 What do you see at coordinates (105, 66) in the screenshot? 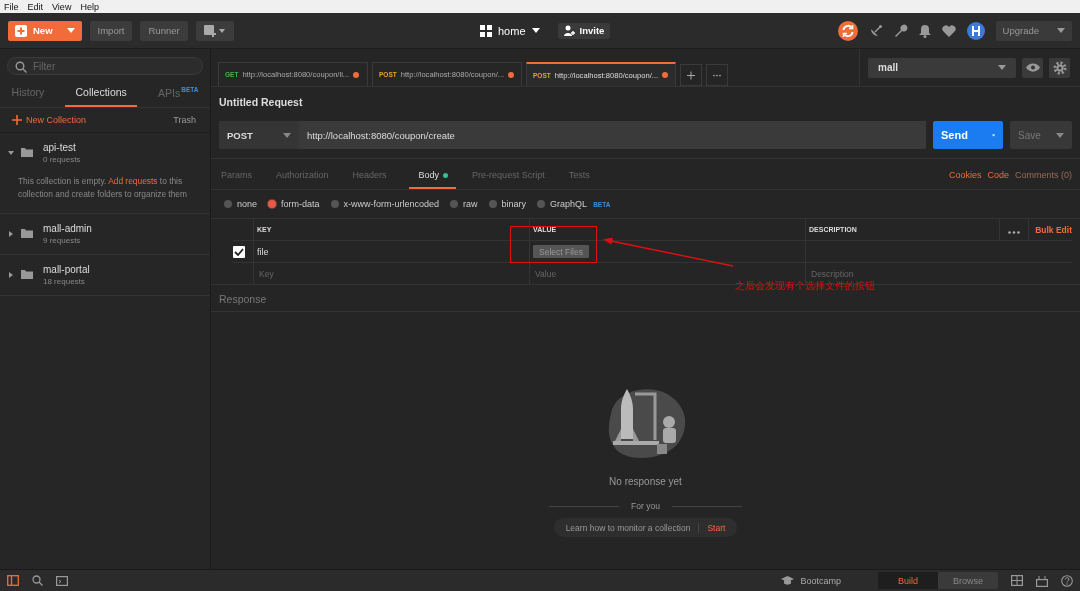
I see `filter-field: Filter` at bounding box center [105, 66].